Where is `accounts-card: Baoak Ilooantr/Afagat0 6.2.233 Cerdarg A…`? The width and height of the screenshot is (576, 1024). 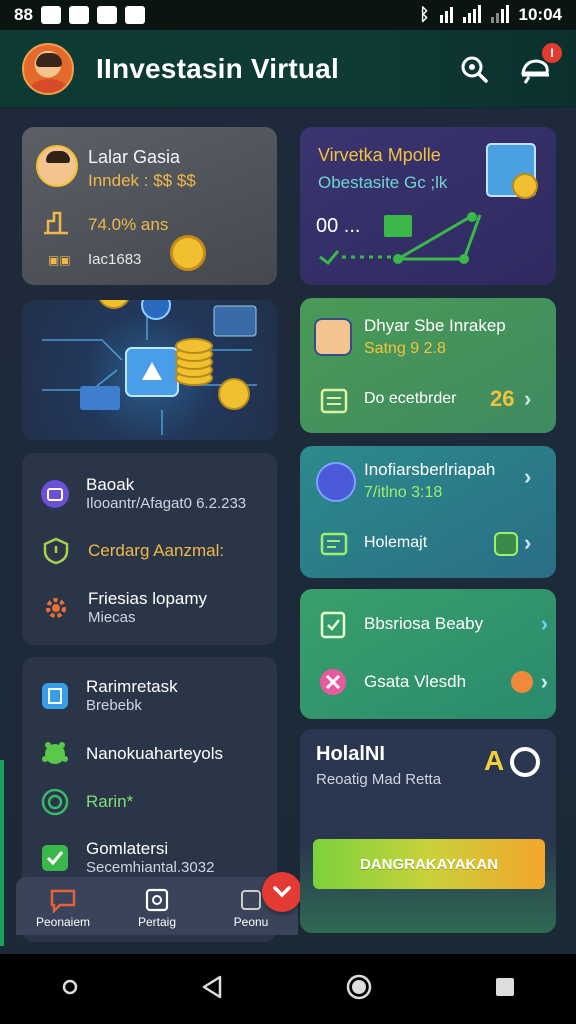
accounts-card: Baoak Ilooantr/Afagat0 6.2.233 Cerdarg A… is located at coordinates (149, 549).